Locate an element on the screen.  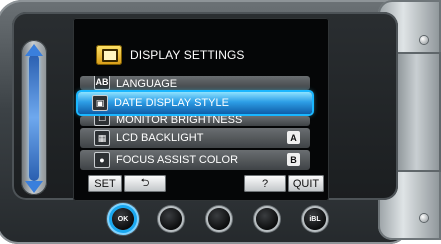
display-settings-icon is located at coordinates (109, 55).